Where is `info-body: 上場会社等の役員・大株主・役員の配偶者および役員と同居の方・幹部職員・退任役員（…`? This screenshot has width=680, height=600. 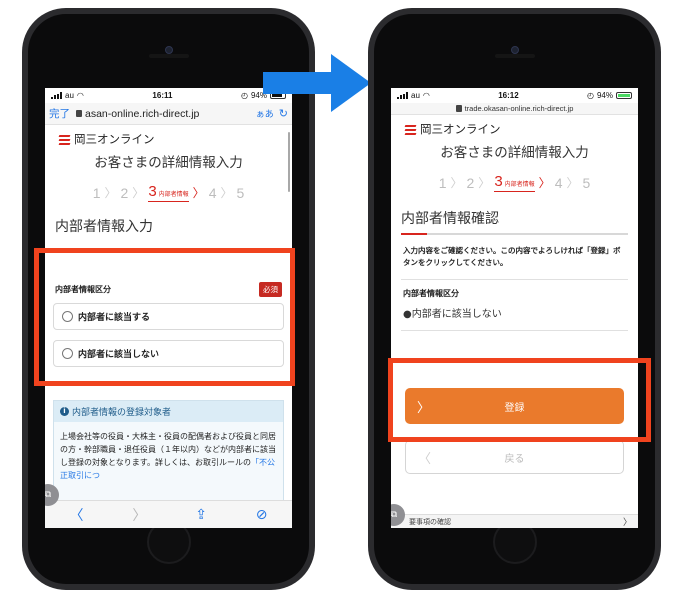
info-body: 上場会社等の役員・大株主・役員の配偶者および役員と同居の方・幹部職員・退任役員（… is located at coordinates (168, 456).